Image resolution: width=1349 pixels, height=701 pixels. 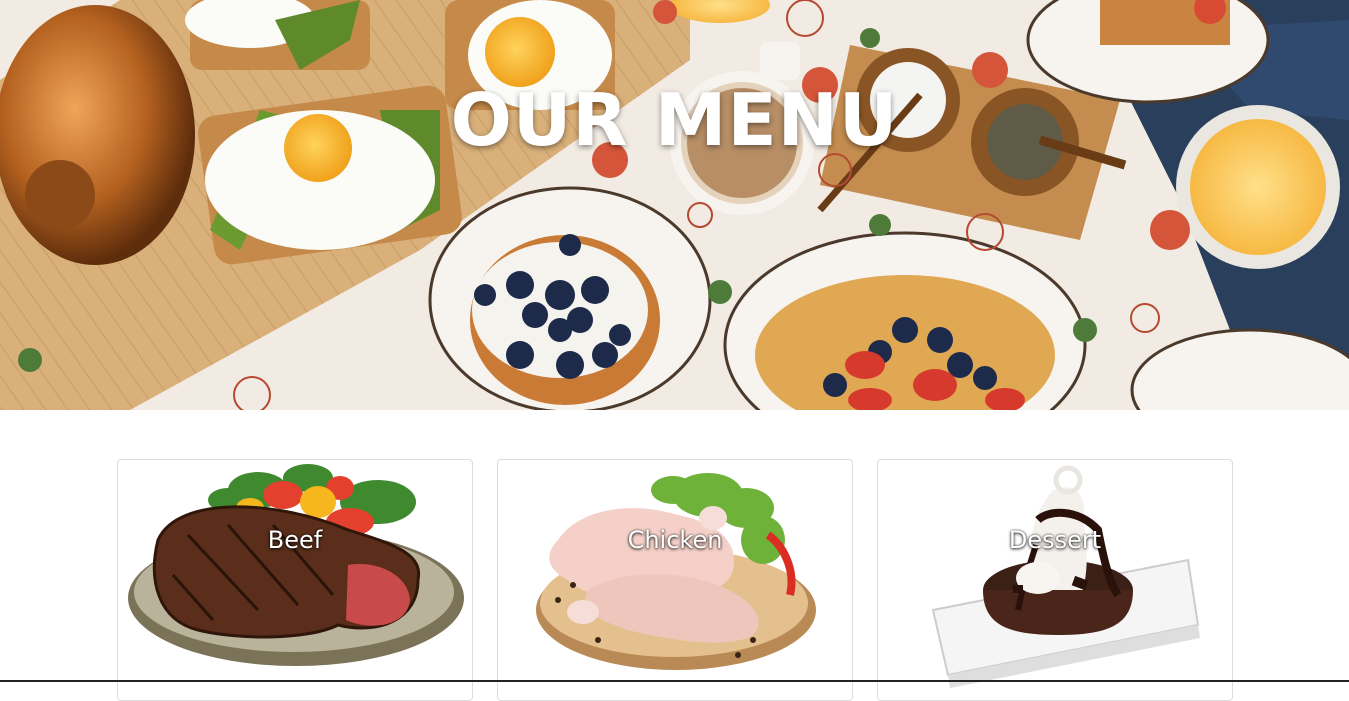 What do you see at coordinates (296, 565) in the screenshot?
I see `beef-steak-image` at bounding box center [296, 565].